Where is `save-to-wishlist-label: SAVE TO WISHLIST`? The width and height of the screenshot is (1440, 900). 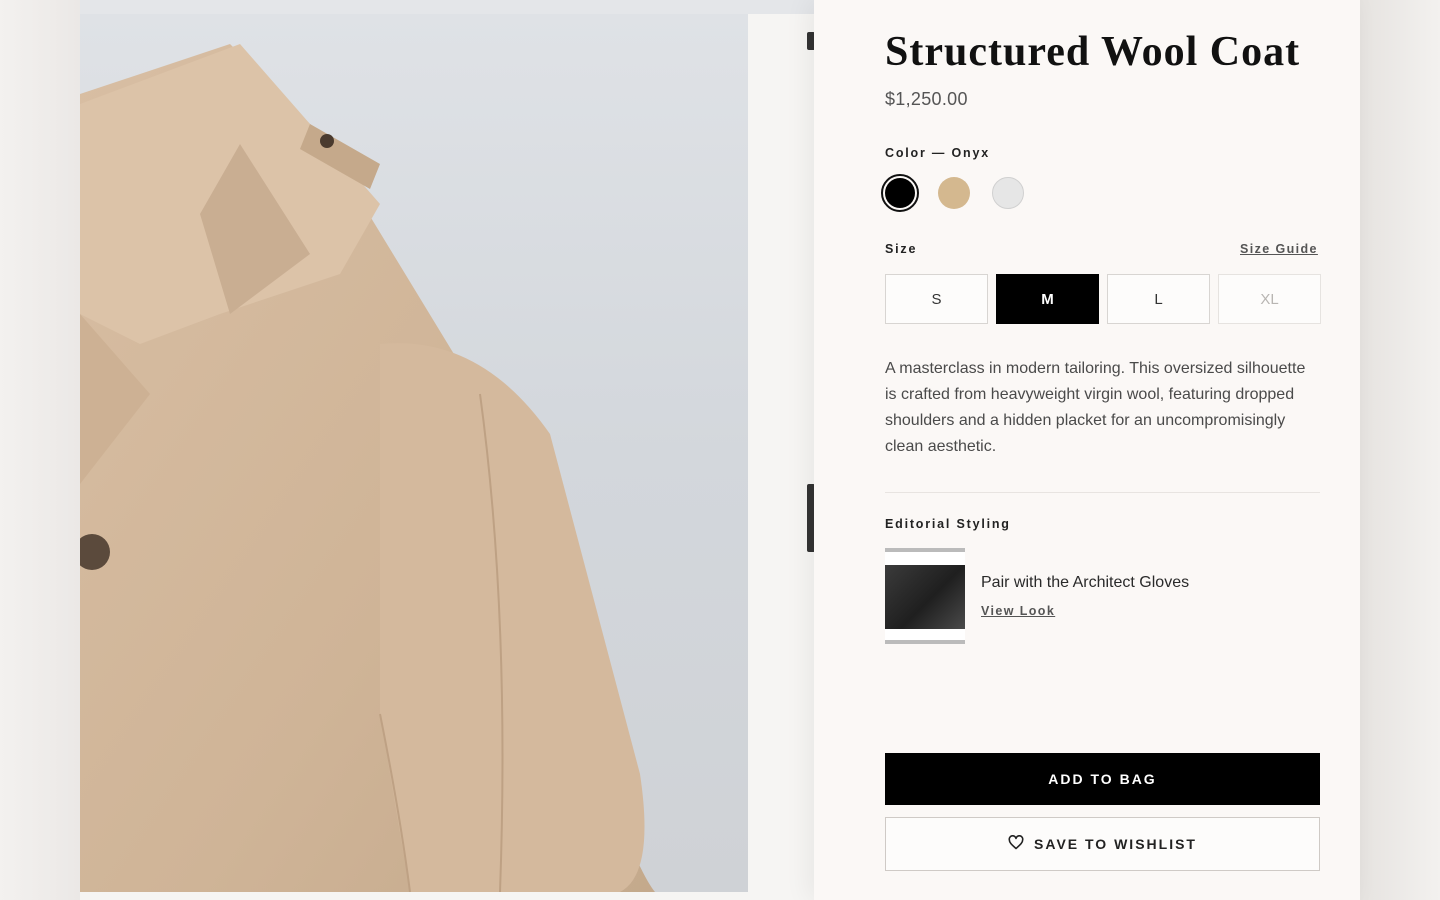
save-to-wishlist-label: SAVE TO WISHLIST is located at coordinates (1115, 844).